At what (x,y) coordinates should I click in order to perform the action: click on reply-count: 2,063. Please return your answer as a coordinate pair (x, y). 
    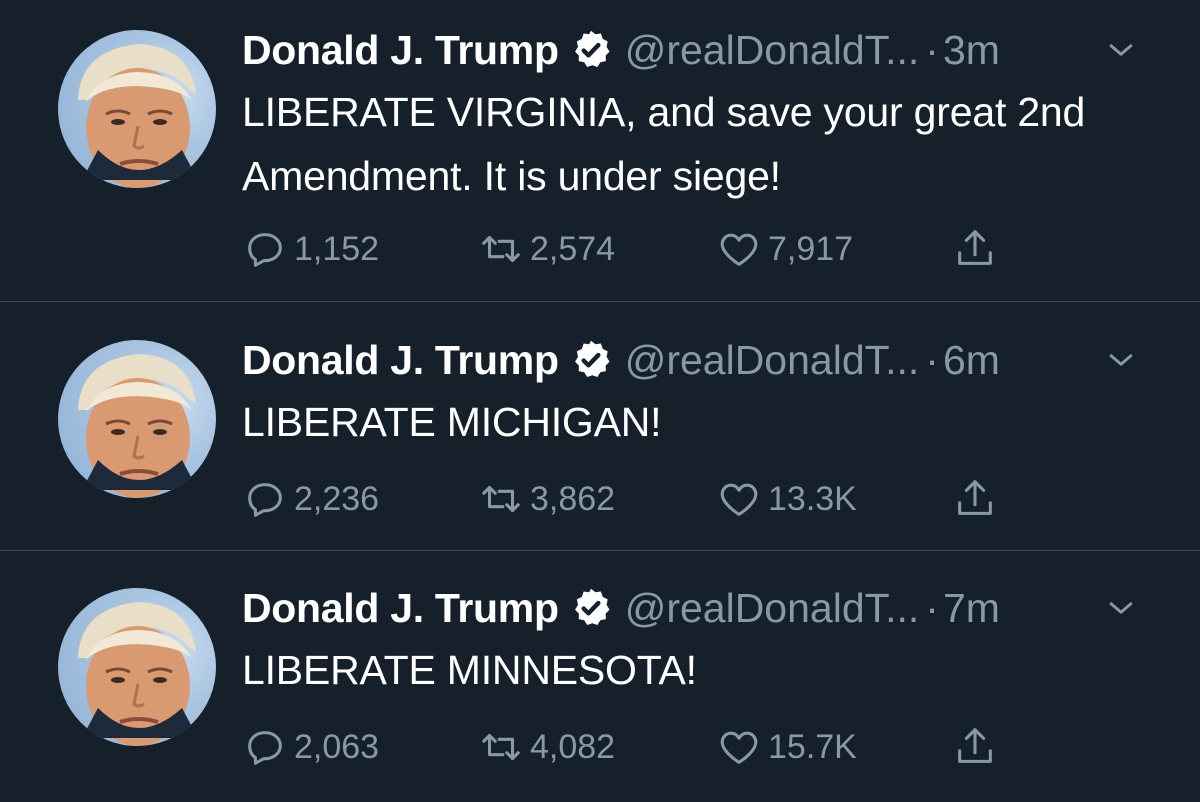
    Looking at the image, I should click on (337, 746).